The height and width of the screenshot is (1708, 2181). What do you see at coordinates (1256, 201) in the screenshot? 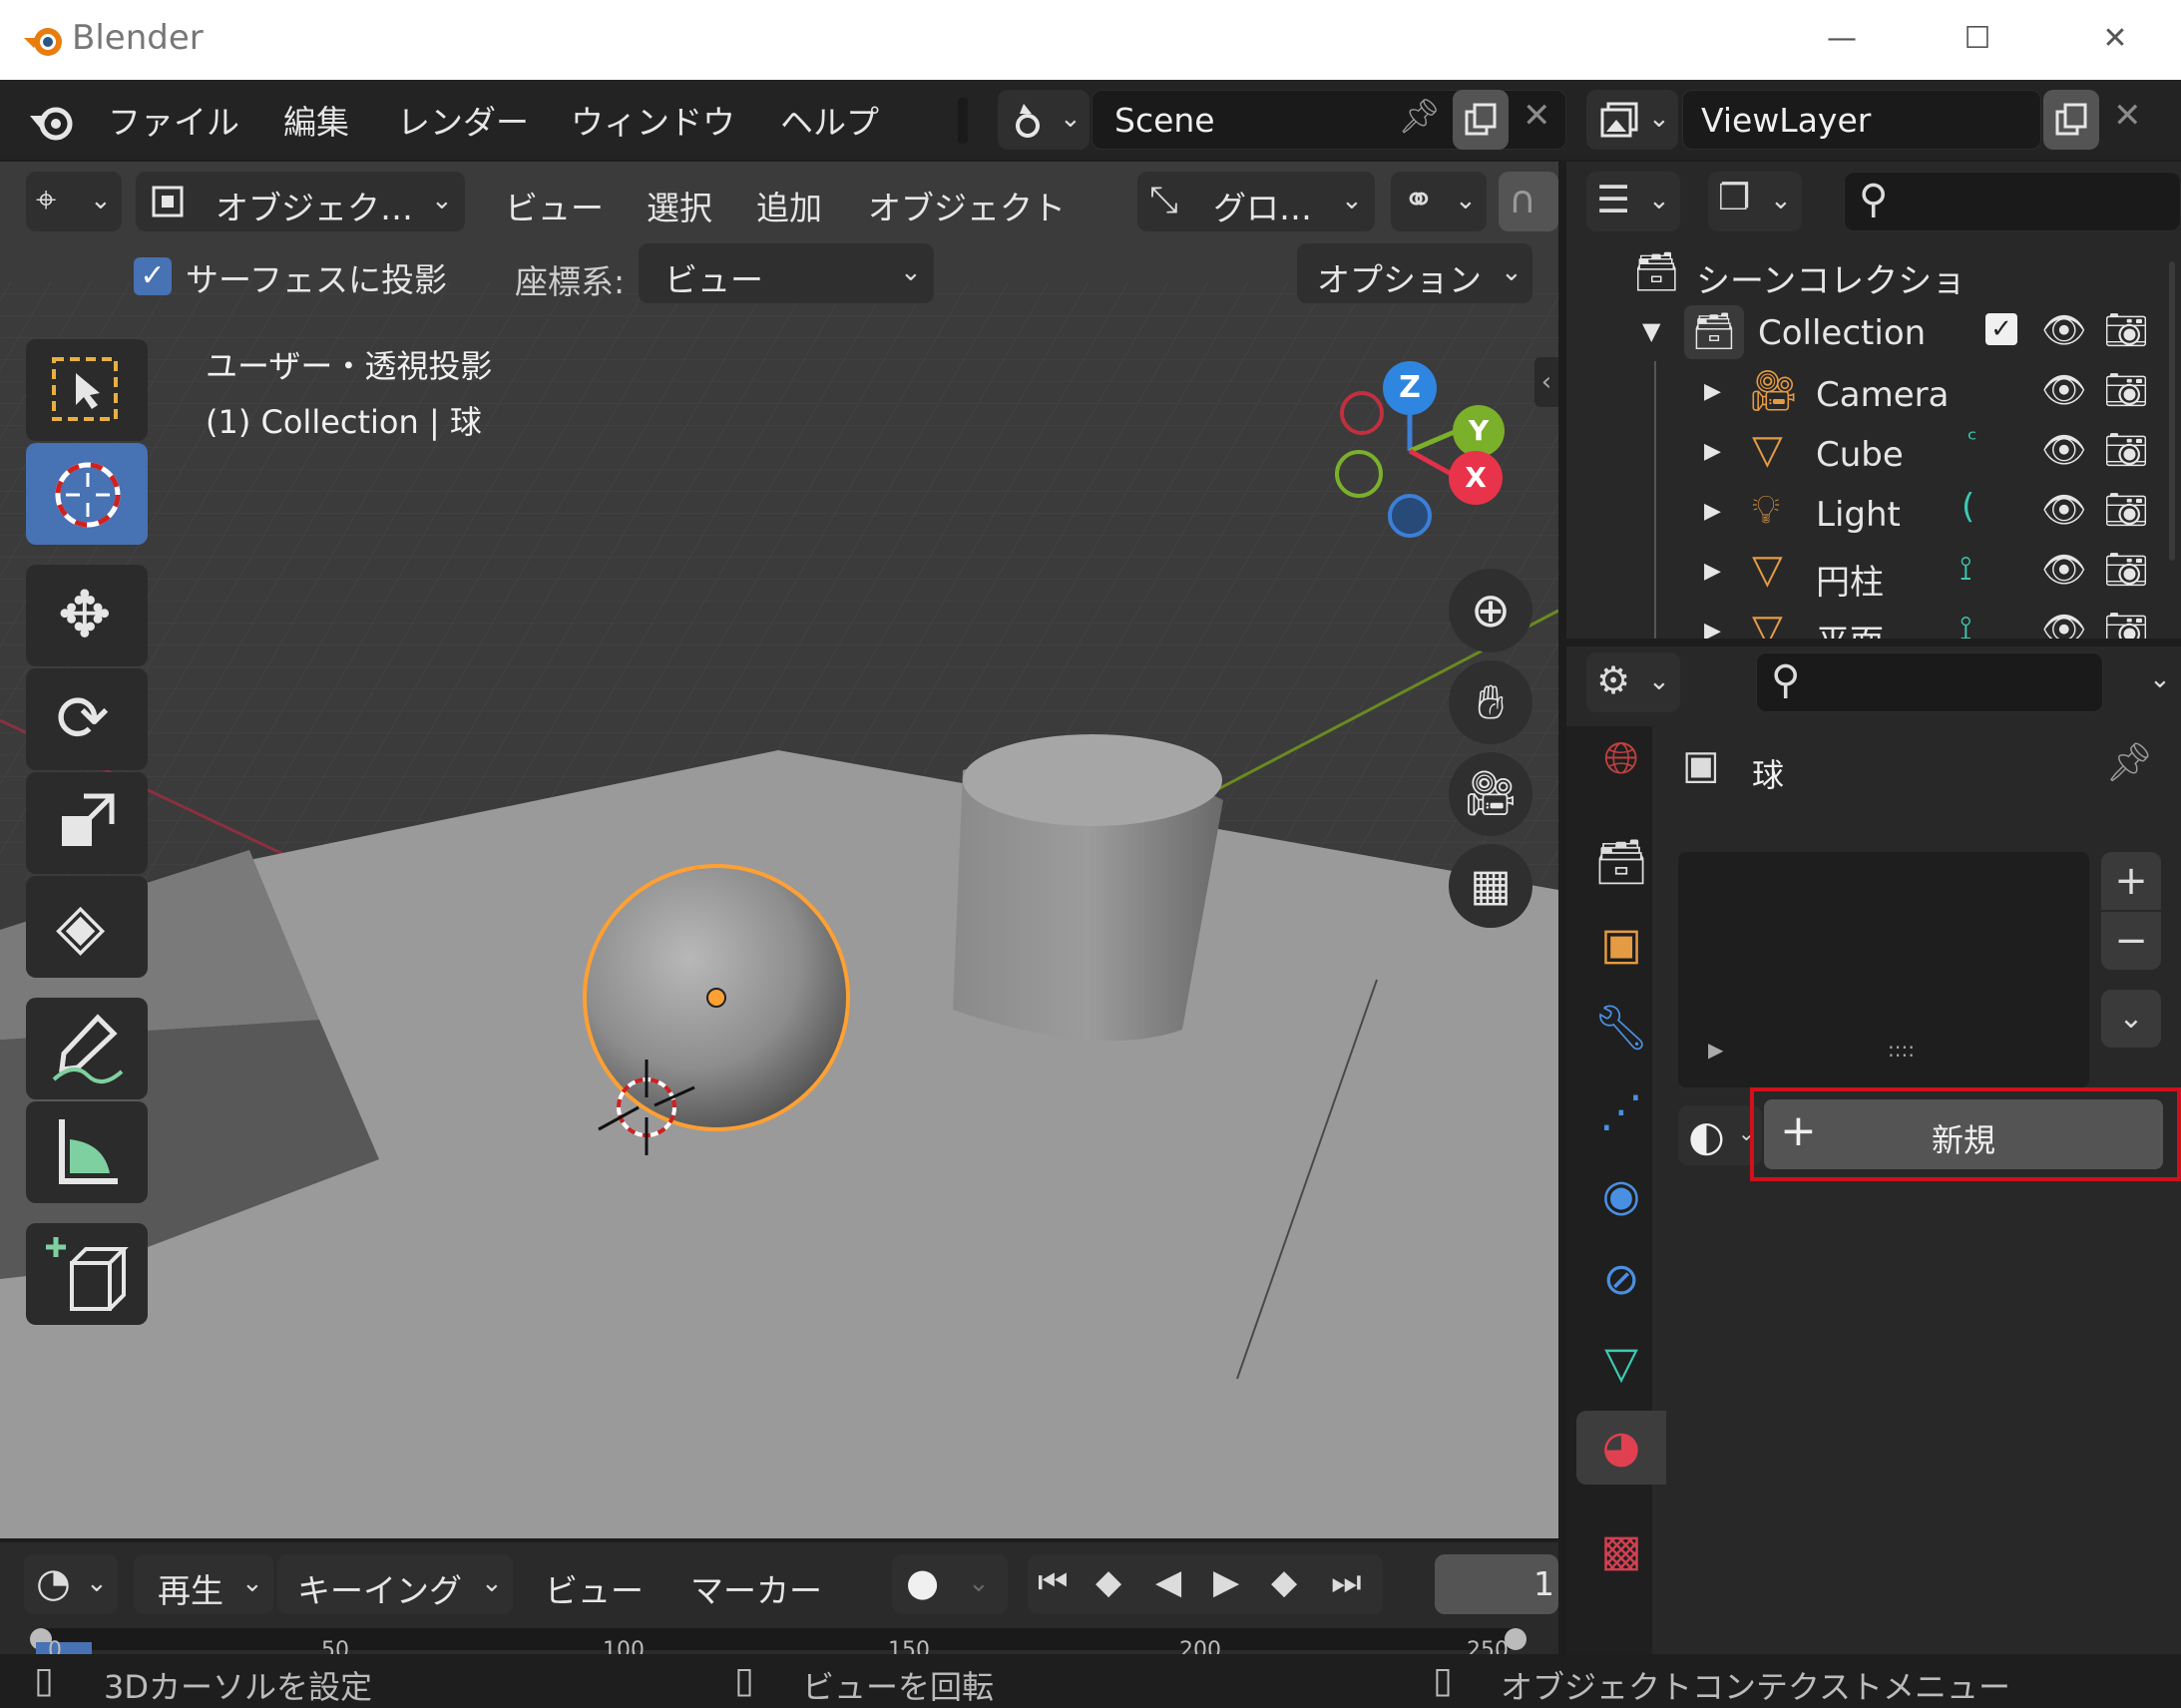
I see `transform-orientation-dropdown: ⤡ グロ… ⌄` at bounding box center [1256, 201].